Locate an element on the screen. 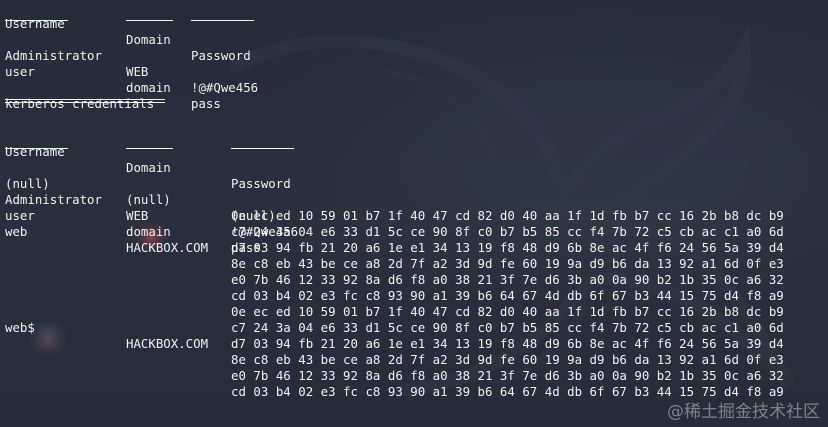  password-cell: !@#Qwe456 is located at coordinates (225, 87).